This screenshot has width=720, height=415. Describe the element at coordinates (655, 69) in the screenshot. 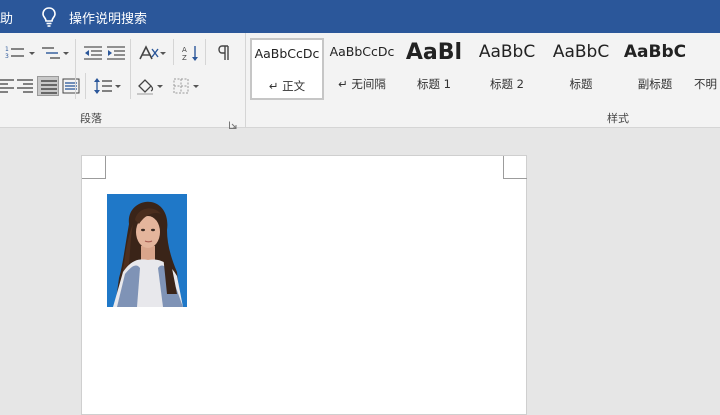

I see `style-subtitle: AaBbC 副标题` at that location.